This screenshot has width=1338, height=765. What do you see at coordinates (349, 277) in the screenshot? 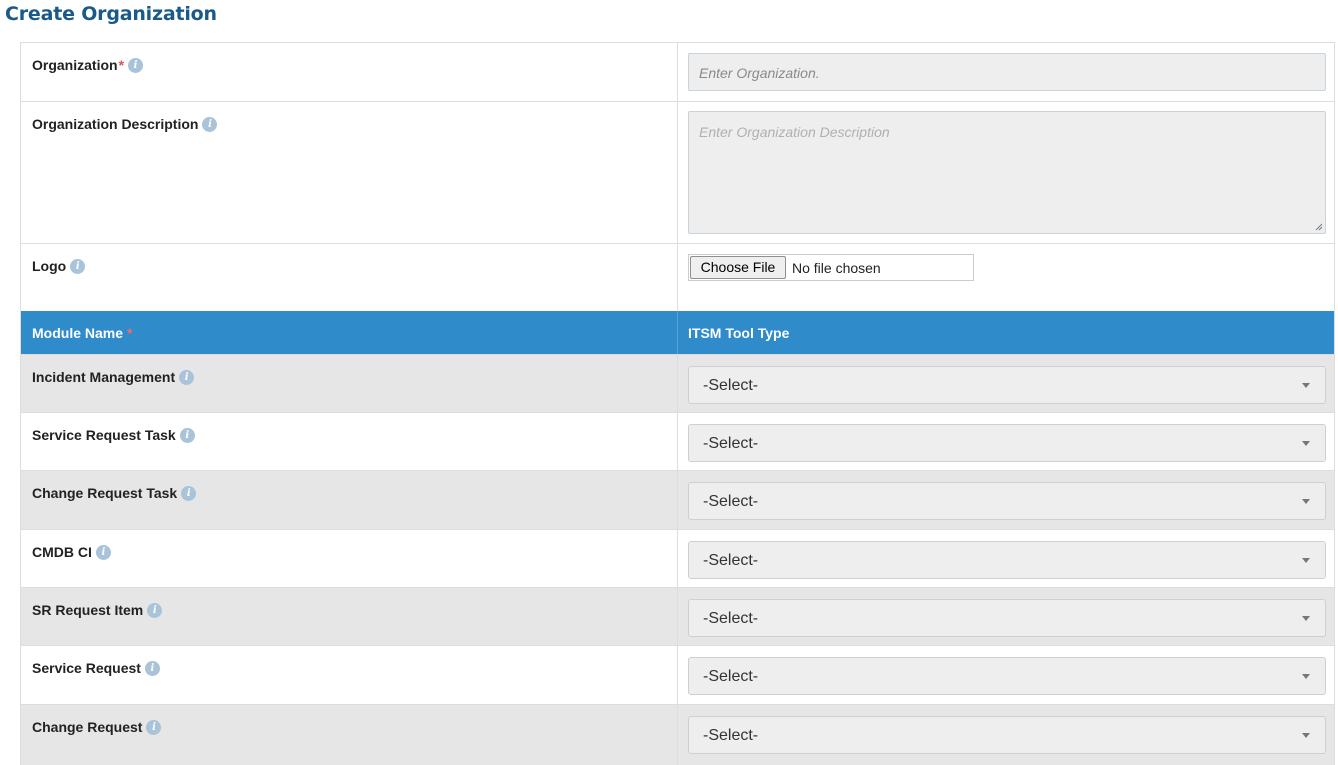
I see `logo-label-cell: Logo i` at bounding box center [349, 277].